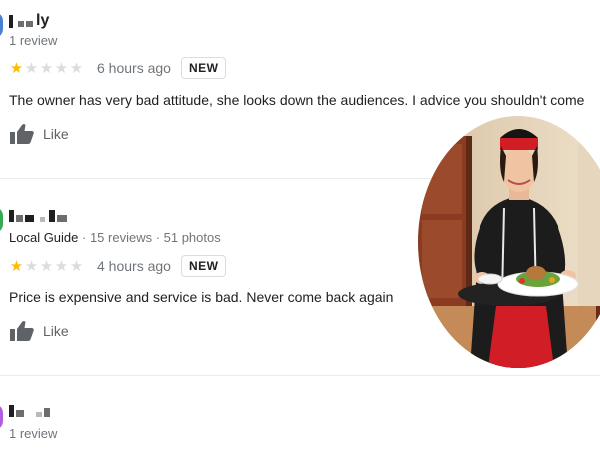 The height and width of the screenshot is (449, 600). I want to click on reviewer-meta: Local Guide · 15 reviews · 51 photos, so click(115, 237).